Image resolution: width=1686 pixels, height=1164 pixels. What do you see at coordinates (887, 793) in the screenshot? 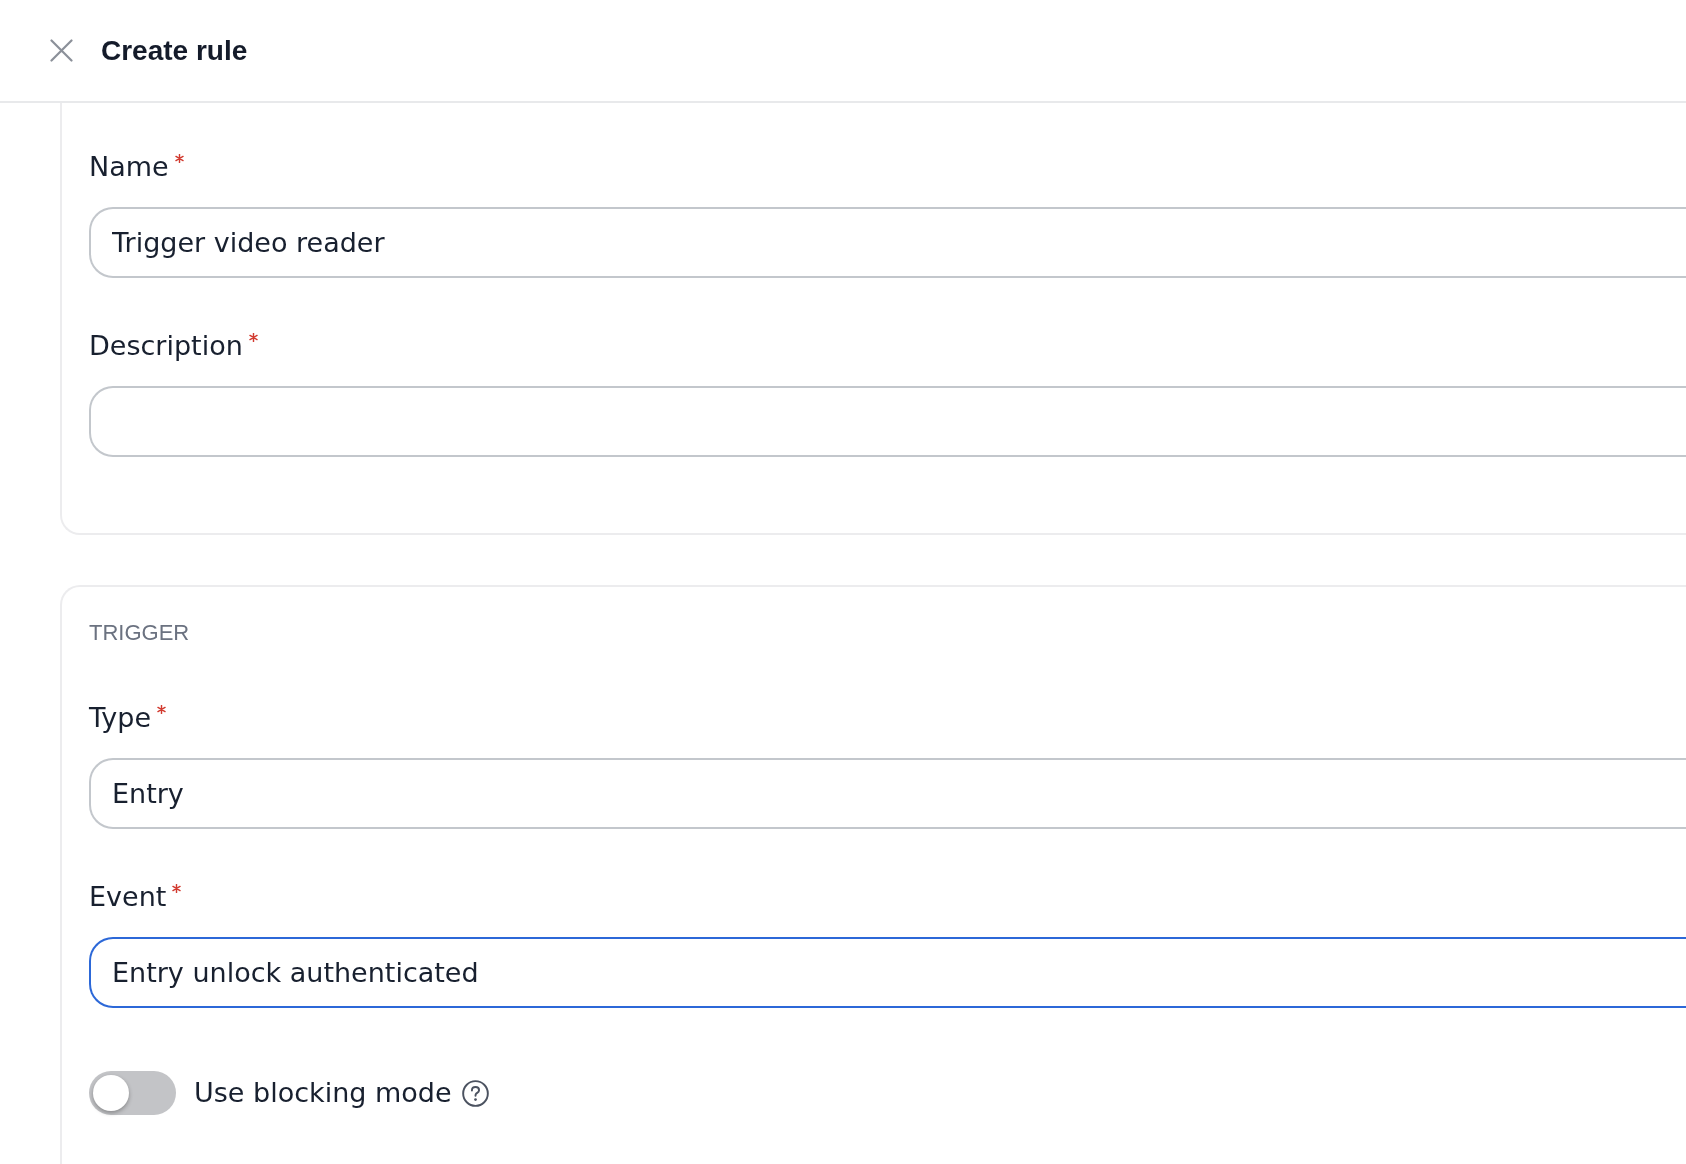
I see `input-field: Entry` at bounding box center [887, 793].